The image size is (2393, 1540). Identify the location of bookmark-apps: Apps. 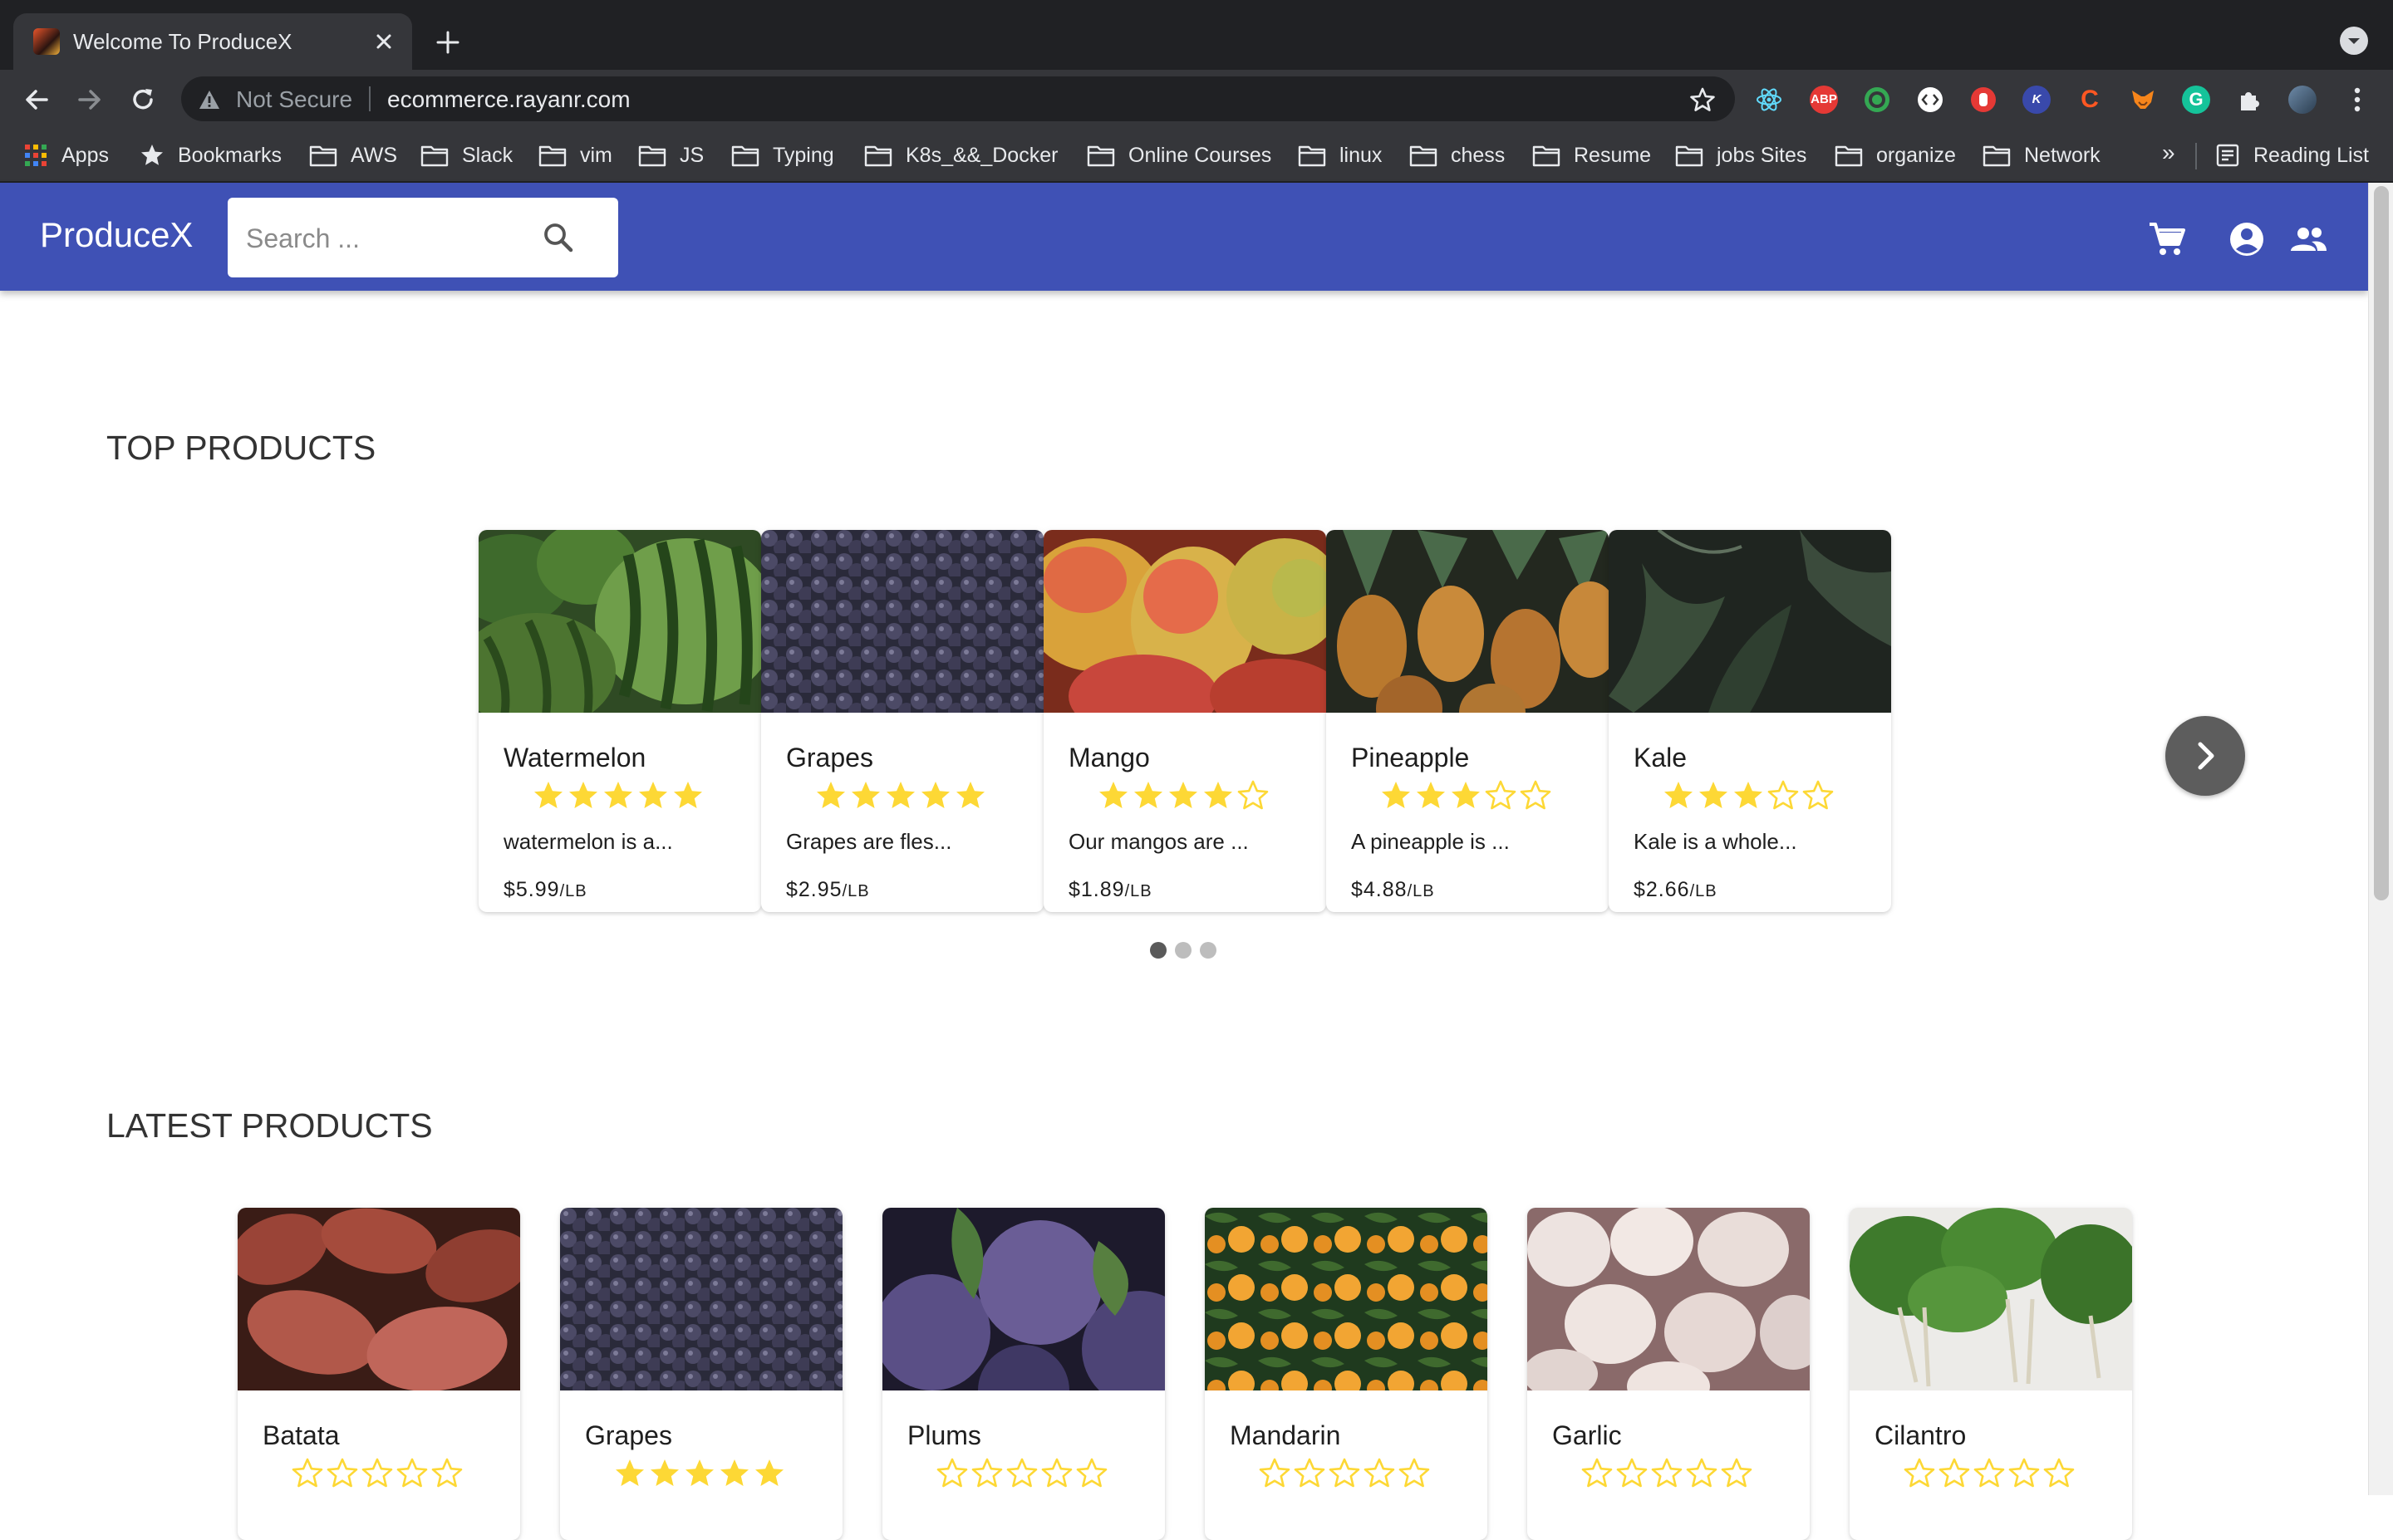
(66, 155).